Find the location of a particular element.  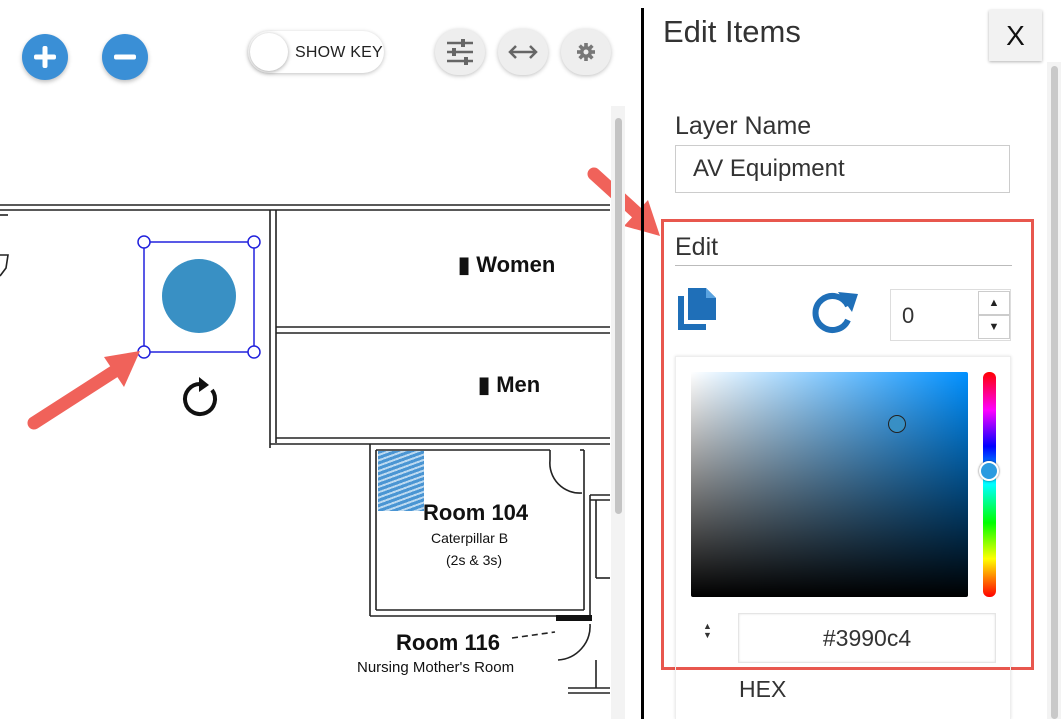

sliders-icon is located at coordinates (460, 52).